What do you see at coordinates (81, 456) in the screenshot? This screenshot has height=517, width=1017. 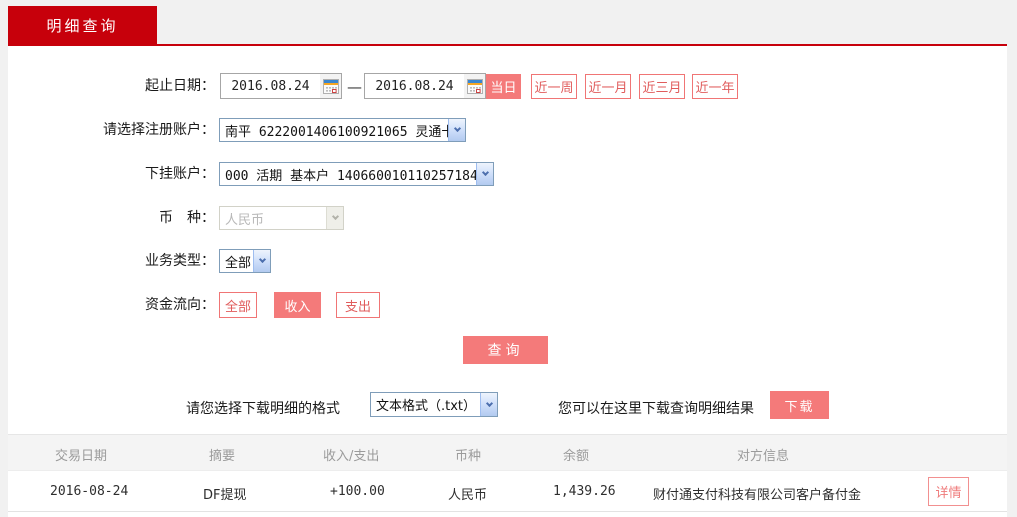 I see `table-header-date: 交易日期` at bounding box center [81, 456].